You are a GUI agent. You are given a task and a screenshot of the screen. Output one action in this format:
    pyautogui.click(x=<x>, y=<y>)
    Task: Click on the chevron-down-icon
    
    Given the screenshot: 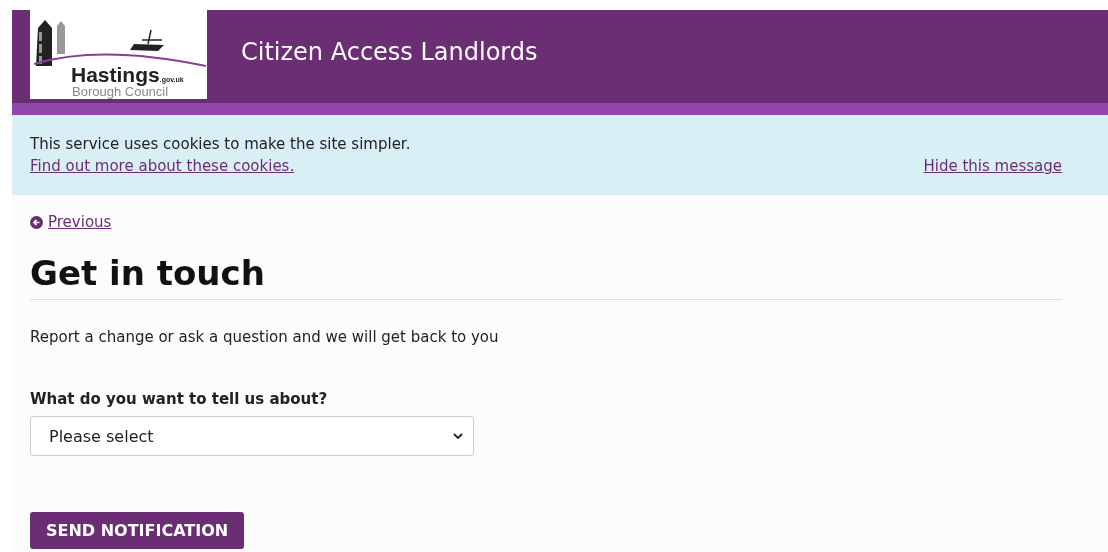 What is the action you would take?
    pyautogui.click(x=458, y=436)
    